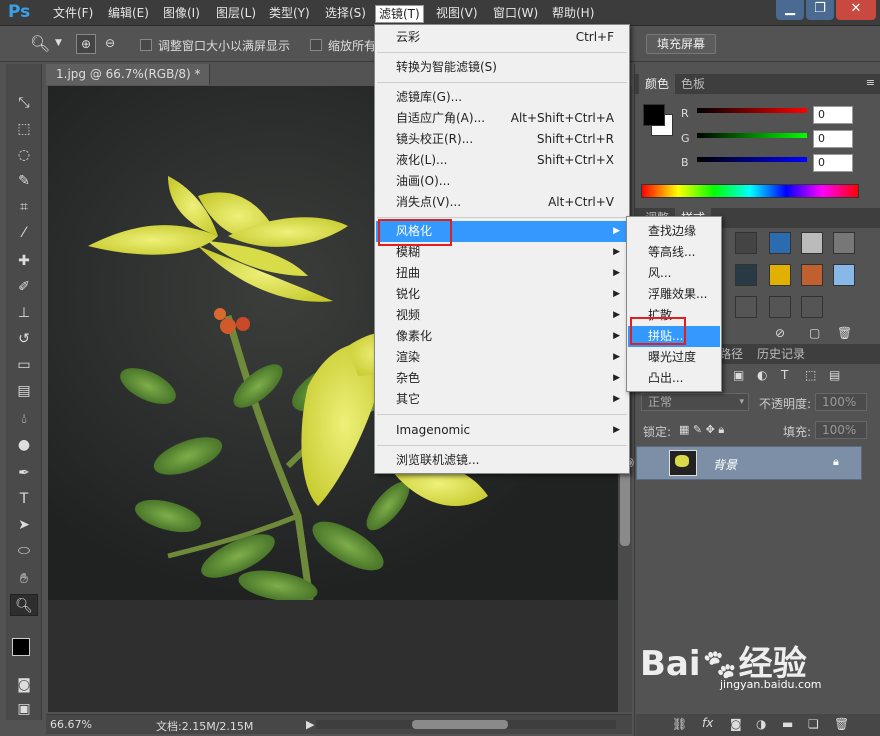 The image size is (880, 736). Describe the element at coordinates (460, 724) in the screenshot. I see `hscroll-thumb` at that location.